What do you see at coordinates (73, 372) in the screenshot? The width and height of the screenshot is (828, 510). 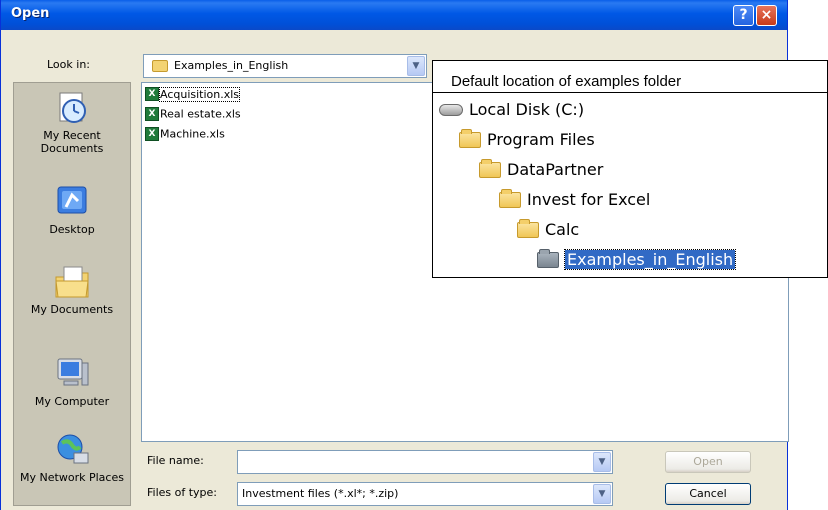 I see `my-computer-icon` at bounding box center [73, 372].